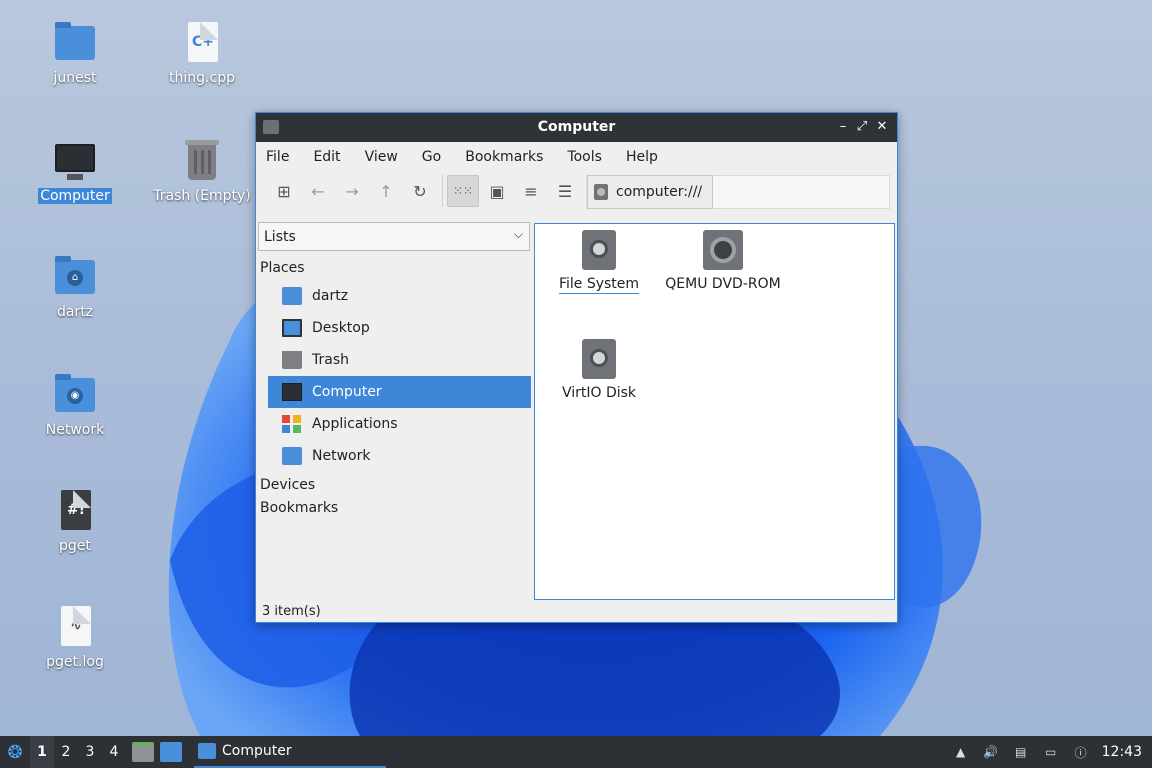 The width and height of the screenshot is (1152, 768). Describe the element at coordinates (318, 191) in the screenshot. I see `back-button: ←` at that location.